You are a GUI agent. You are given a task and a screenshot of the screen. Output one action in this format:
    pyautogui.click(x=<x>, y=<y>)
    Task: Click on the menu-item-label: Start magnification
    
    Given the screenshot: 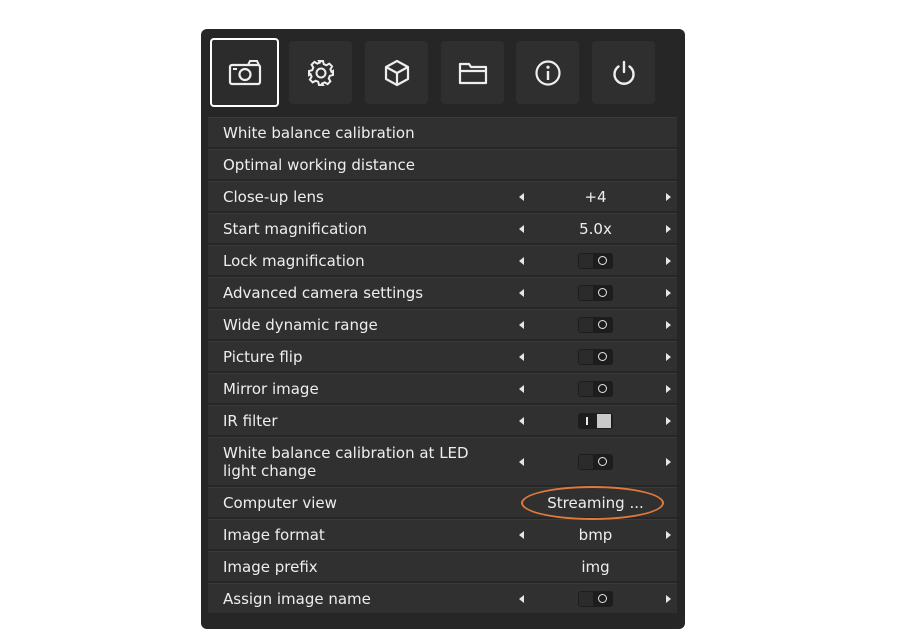 What is the action you would take?
    pyautogui.click(x=295, y=229)
    